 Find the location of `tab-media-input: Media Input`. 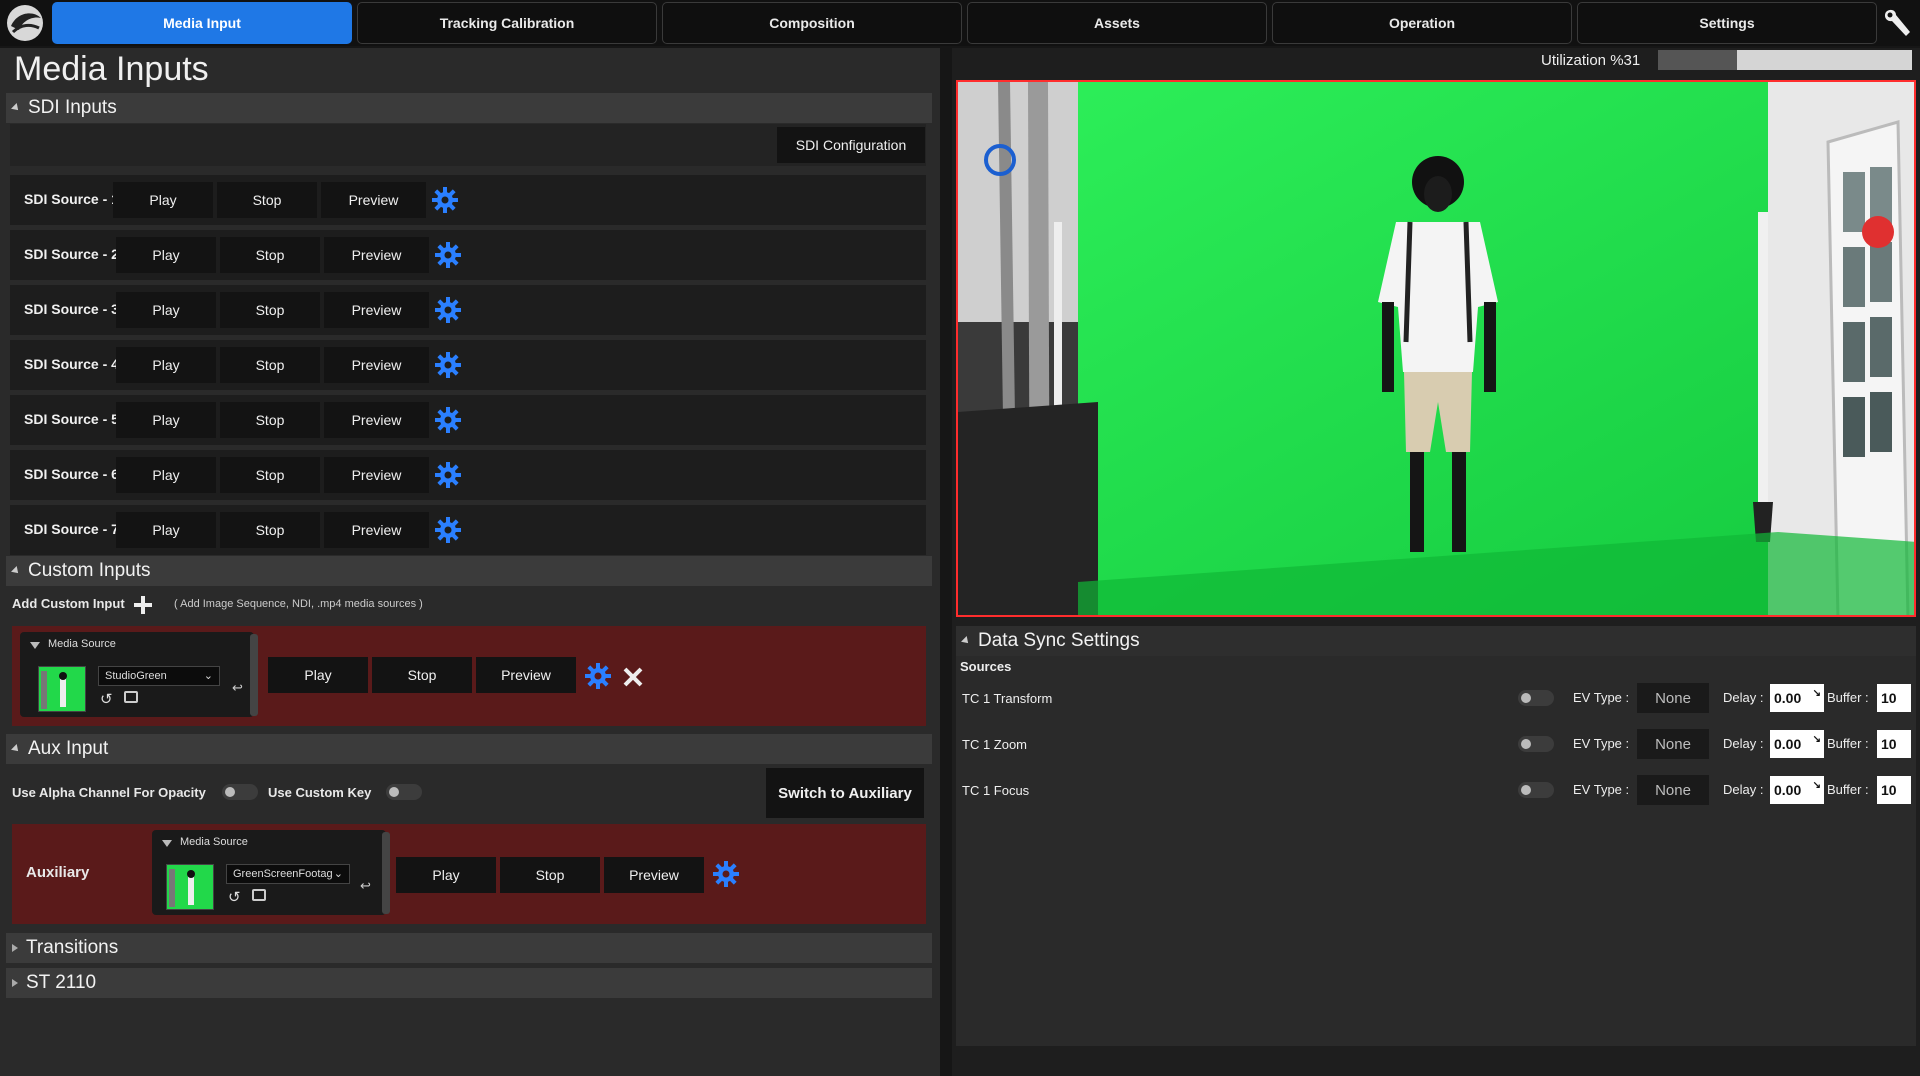

tab-media-input: Media Input is located at coordinates (202, 23).